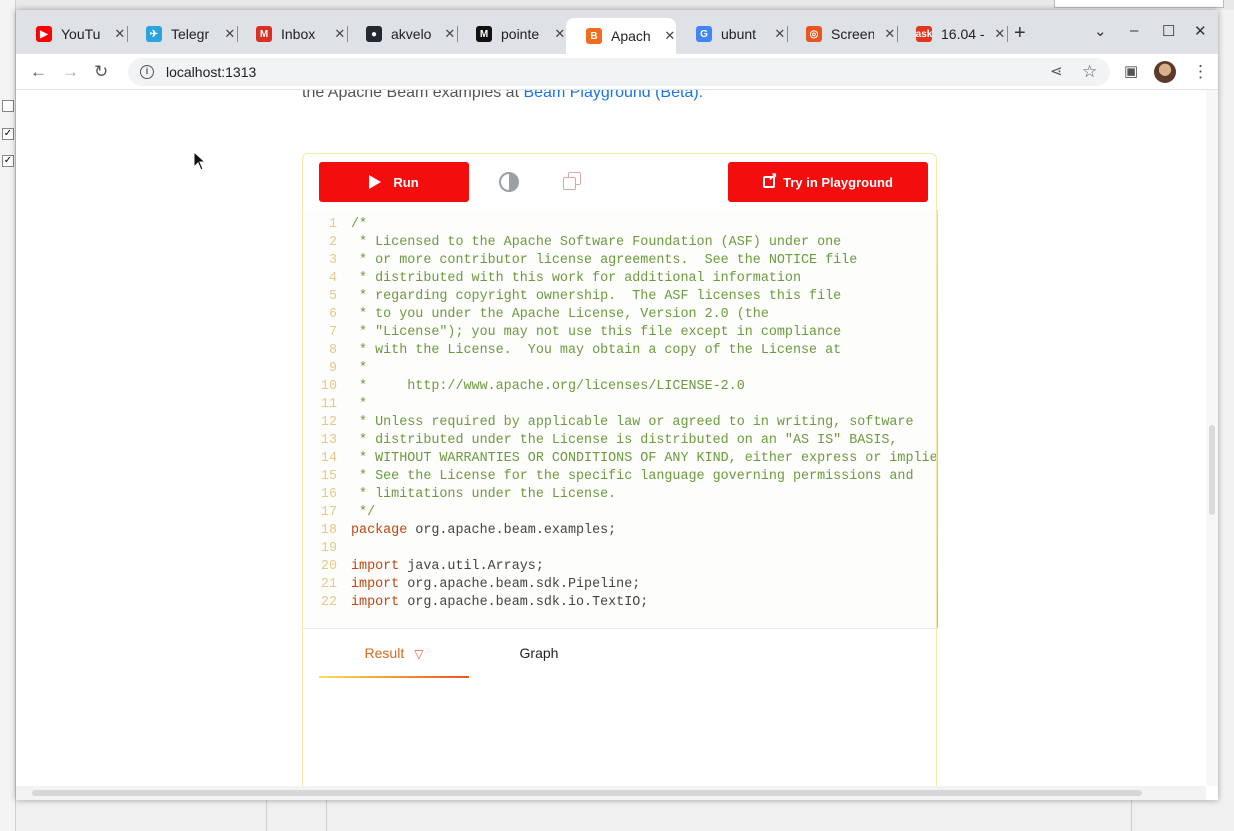 The image size is (1234, 831). I want to click on vertical-scrollbar, so click(1212, 438).